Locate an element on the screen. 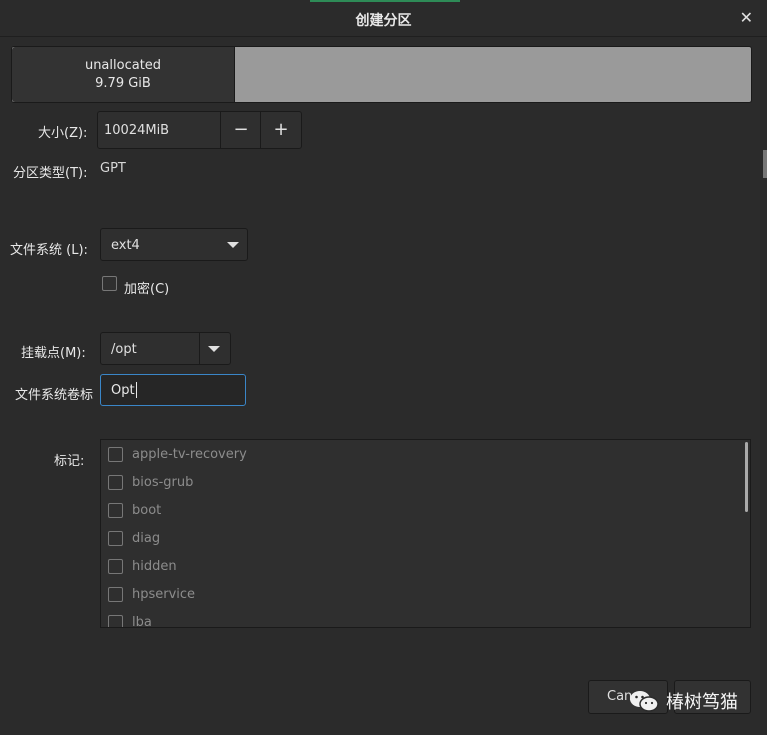 The width and height of the screenshot is (767, 735). filesystem-value: ext4 is located at coordinates (125, 245).